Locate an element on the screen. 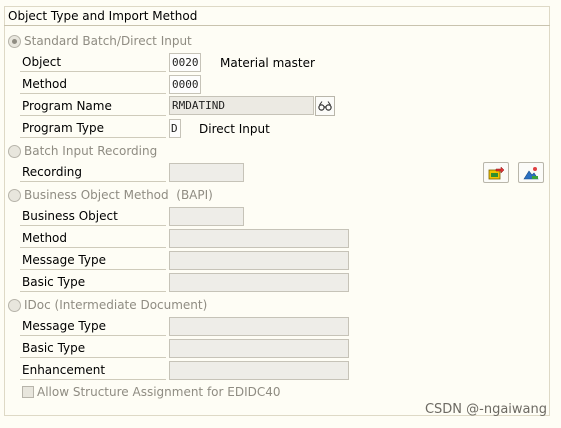 This screenshot has width=561, height=428. program-name-field: RMDATIND is located at coordinates (241, 105).